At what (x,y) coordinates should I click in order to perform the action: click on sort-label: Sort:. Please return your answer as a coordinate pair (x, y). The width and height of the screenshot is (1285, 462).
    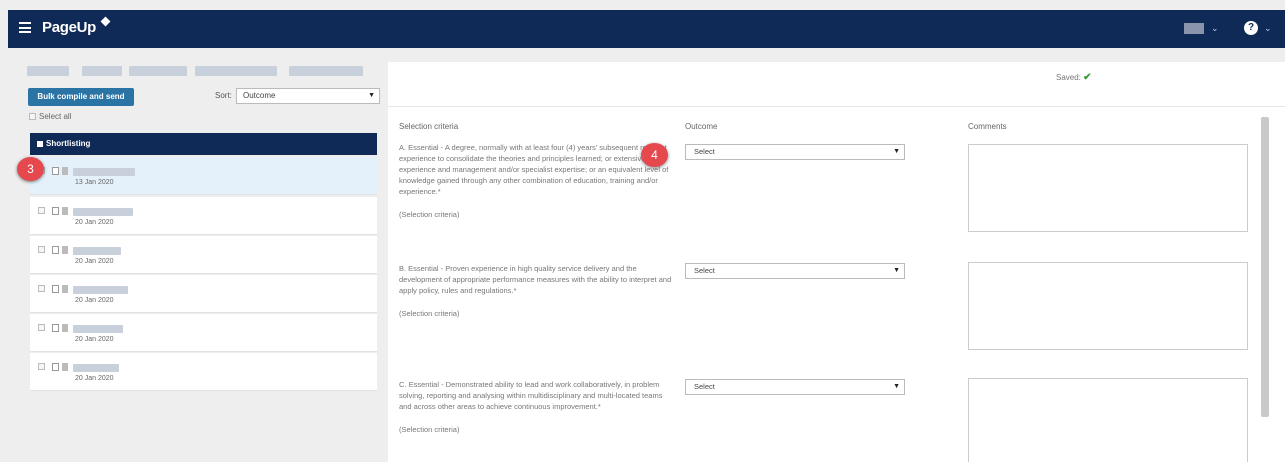
    Looking at the image, I should click on (223, 95).